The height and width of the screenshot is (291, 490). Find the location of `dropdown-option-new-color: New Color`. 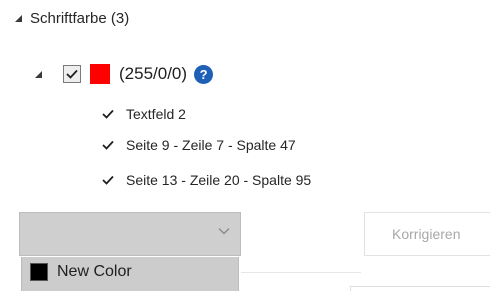

dropdown-option-new-color: New Color is located at coordinates (81, 272).